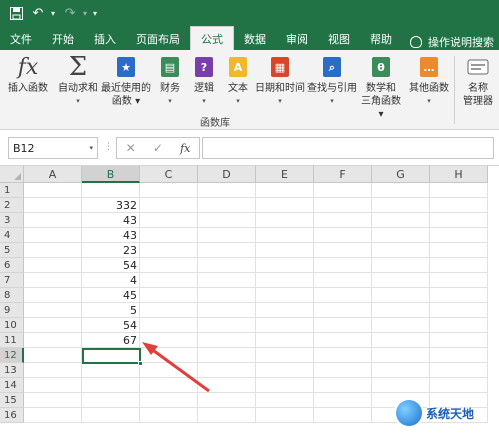 This screenshot has height=434, width=499. Describe the element at coordinates (53, 370) in the screenshot. I see `cell-a13` at that location.